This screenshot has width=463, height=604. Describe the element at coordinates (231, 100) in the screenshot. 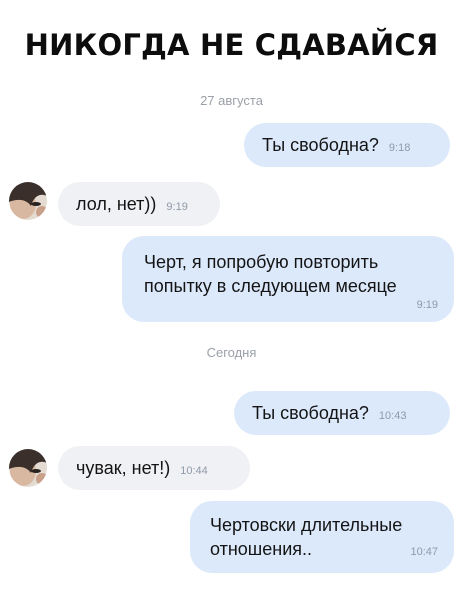

I see `date-separator: 27 августа` at that location.